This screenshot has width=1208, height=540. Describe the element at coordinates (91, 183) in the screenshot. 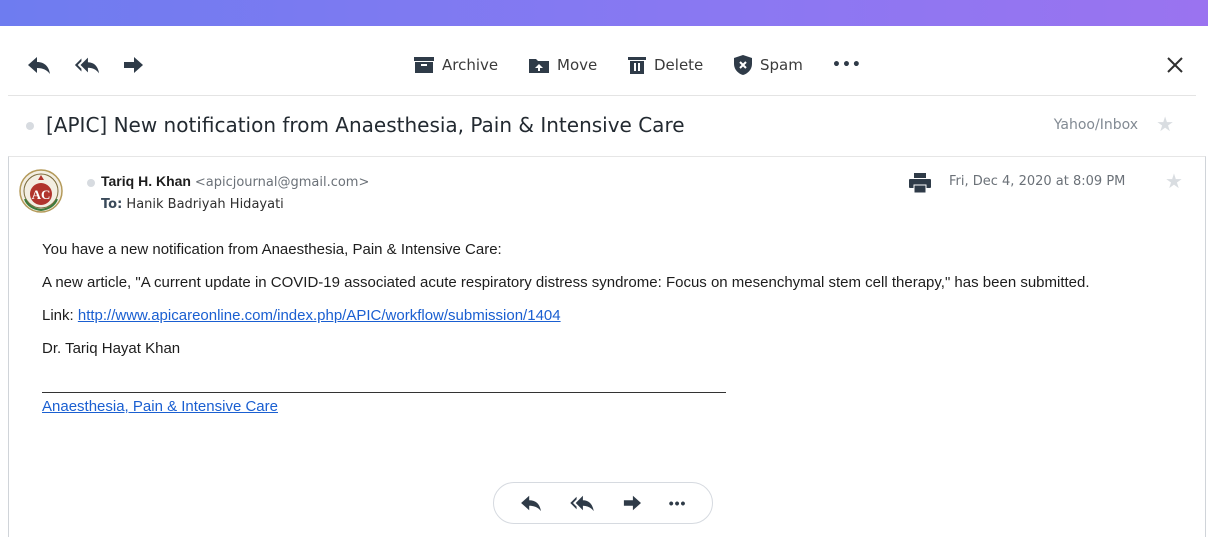

I see `read-status-dot` at that location.